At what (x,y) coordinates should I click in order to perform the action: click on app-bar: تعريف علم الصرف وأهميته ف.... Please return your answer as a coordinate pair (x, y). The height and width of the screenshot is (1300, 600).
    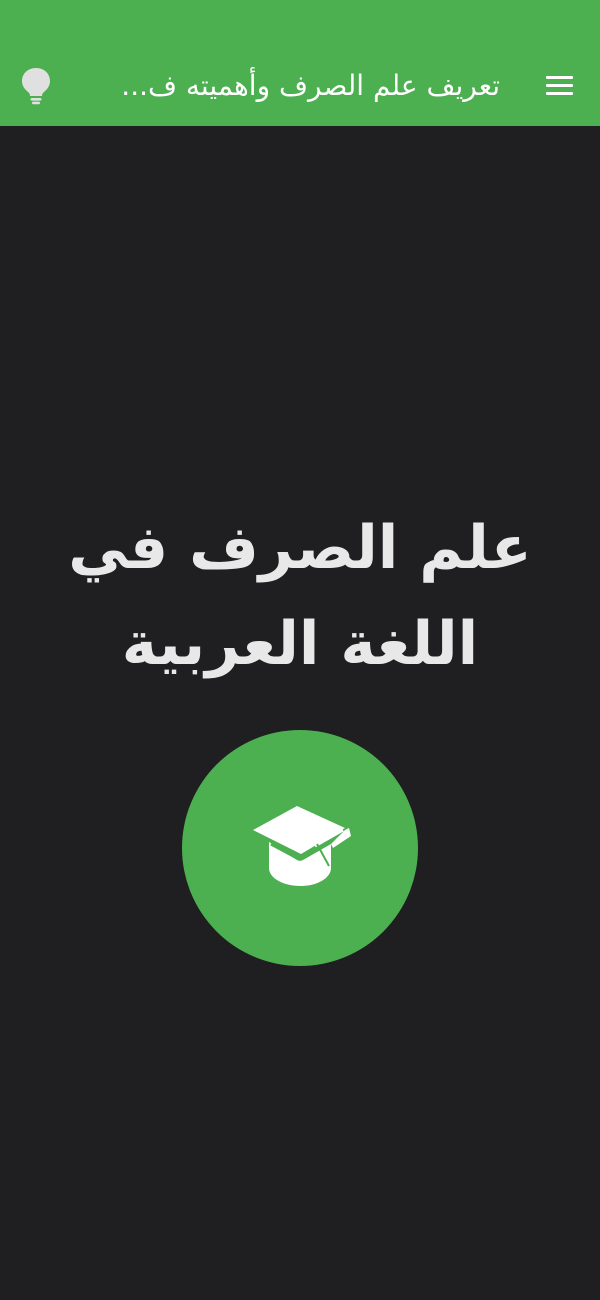
    Looking at the image, I should click on (300, 63).